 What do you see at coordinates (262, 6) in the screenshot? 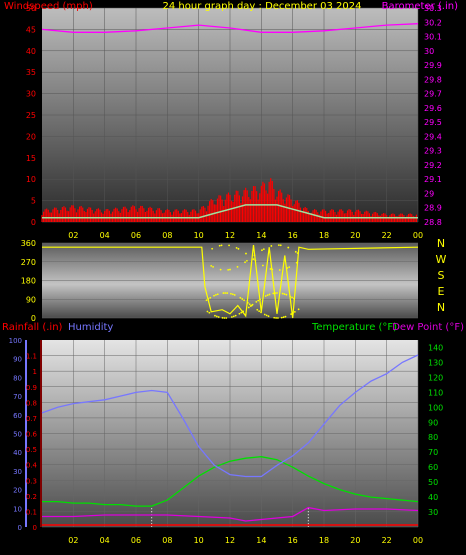
I see `graph-title: 24 hour graph day : December 03 2024` at bounding box center [262, 6].